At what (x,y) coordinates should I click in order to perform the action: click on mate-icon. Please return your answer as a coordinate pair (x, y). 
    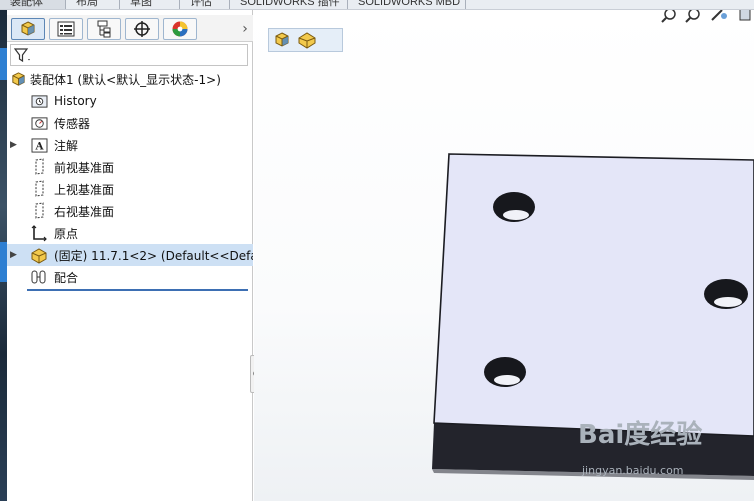
    Looking at the image, I should click on (39, 277).